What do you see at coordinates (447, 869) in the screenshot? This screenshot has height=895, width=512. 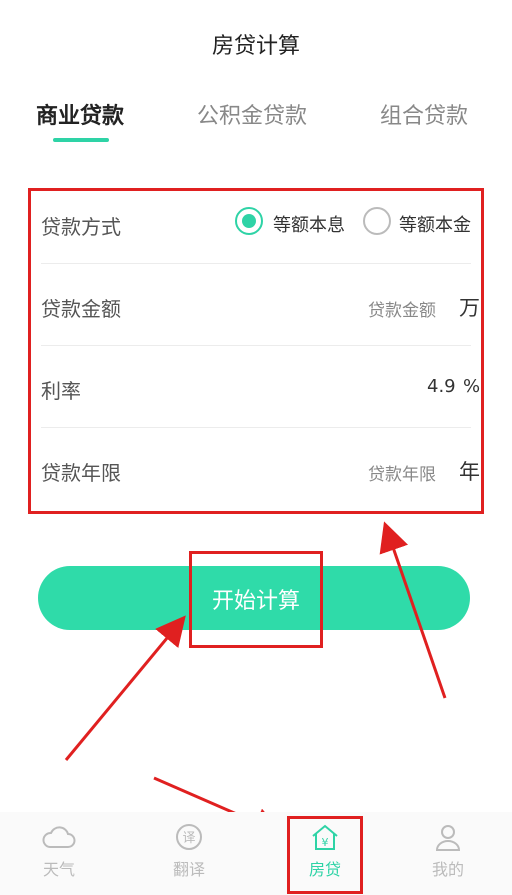 I see `nav-label-profile: 我的` at bounding box center [447, 869].